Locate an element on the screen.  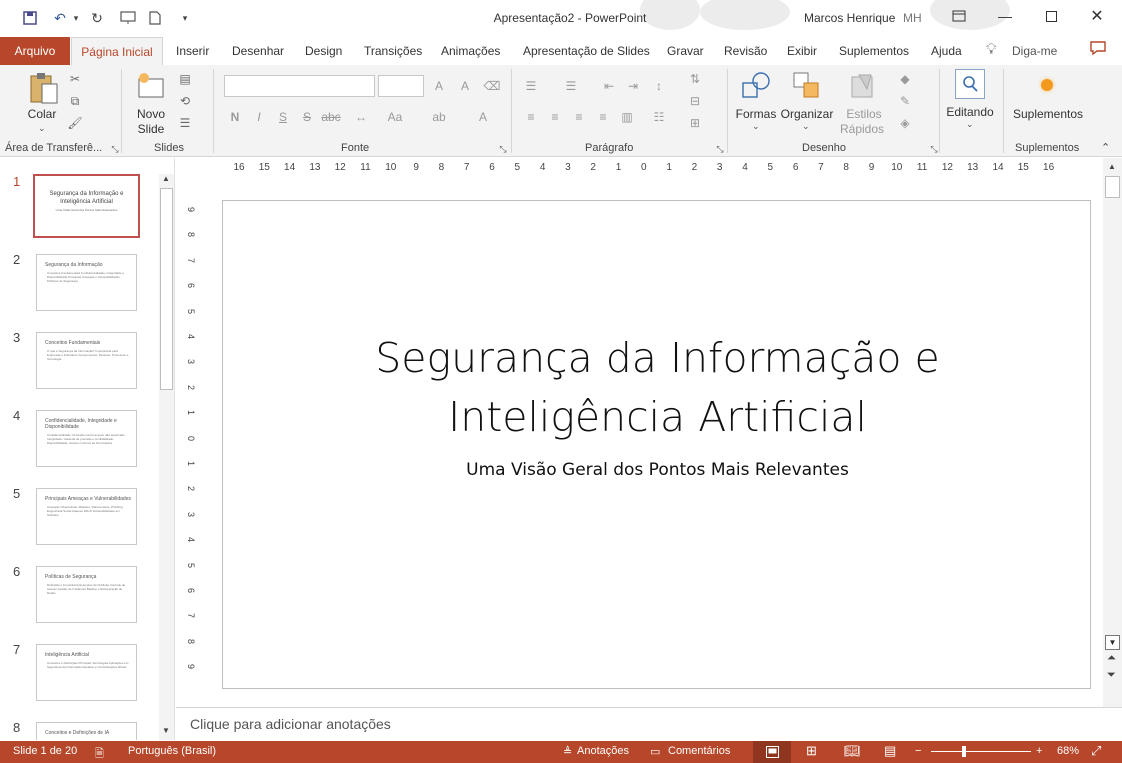
thumbnails-scrollbar: ▲ ▼ is located at coordinates (166, 457).